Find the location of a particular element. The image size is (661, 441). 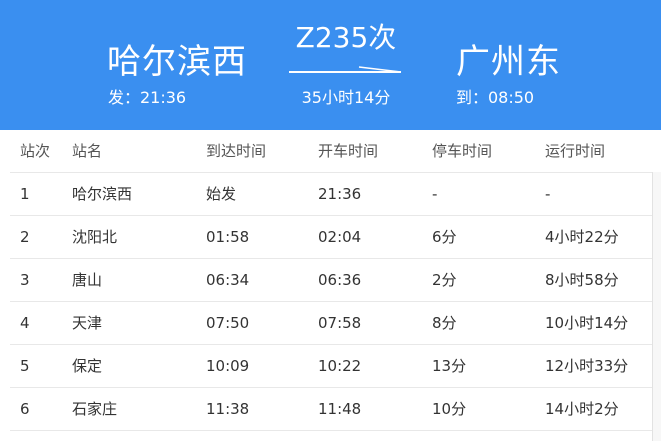

run-time-cell: - is located at coordinates (548, 194).